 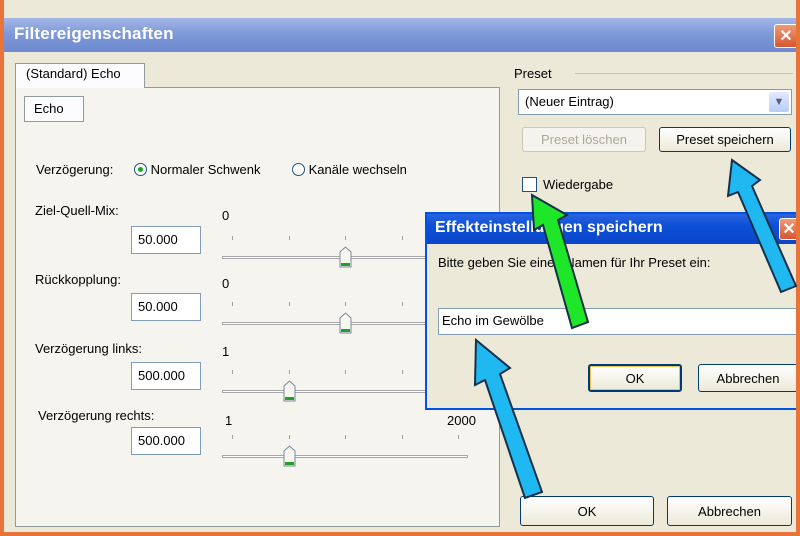 I want to click on ok-button: OK, so click(x=587, y=511).